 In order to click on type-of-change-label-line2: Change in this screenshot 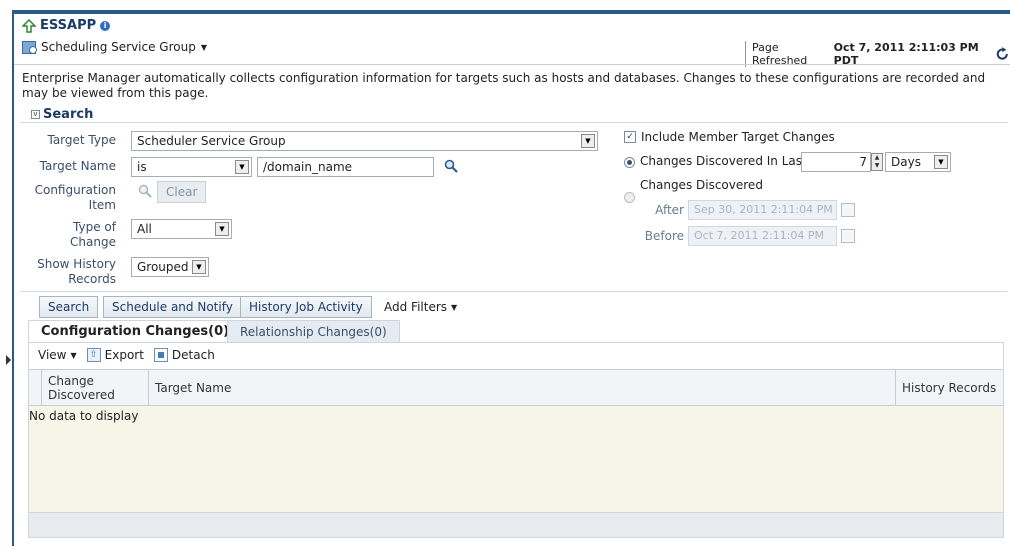, I will do `click(93, 242)`.